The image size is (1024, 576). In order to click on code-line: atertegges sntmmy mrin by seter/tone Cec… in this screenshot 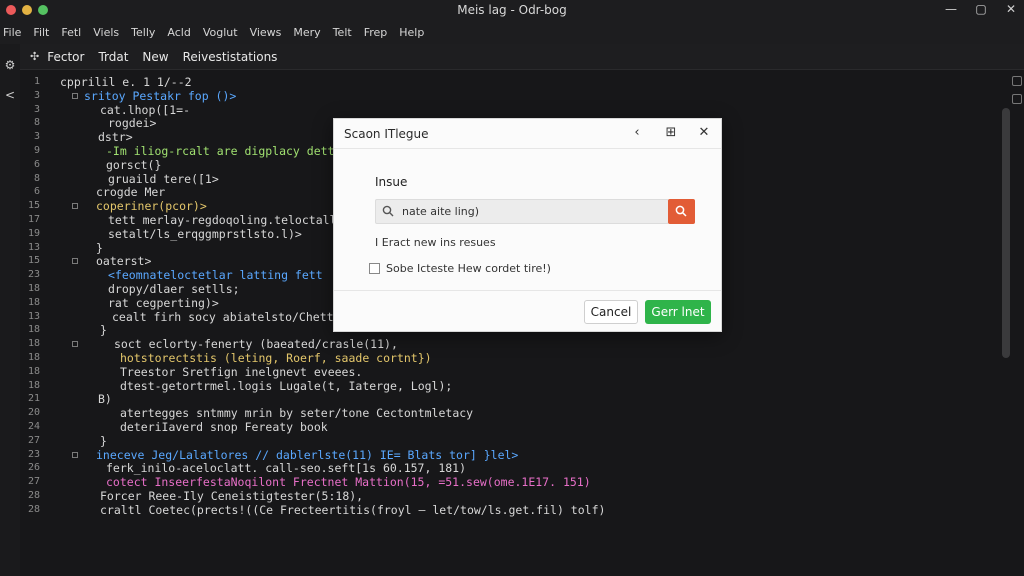, I will do `click(296, 413)`.